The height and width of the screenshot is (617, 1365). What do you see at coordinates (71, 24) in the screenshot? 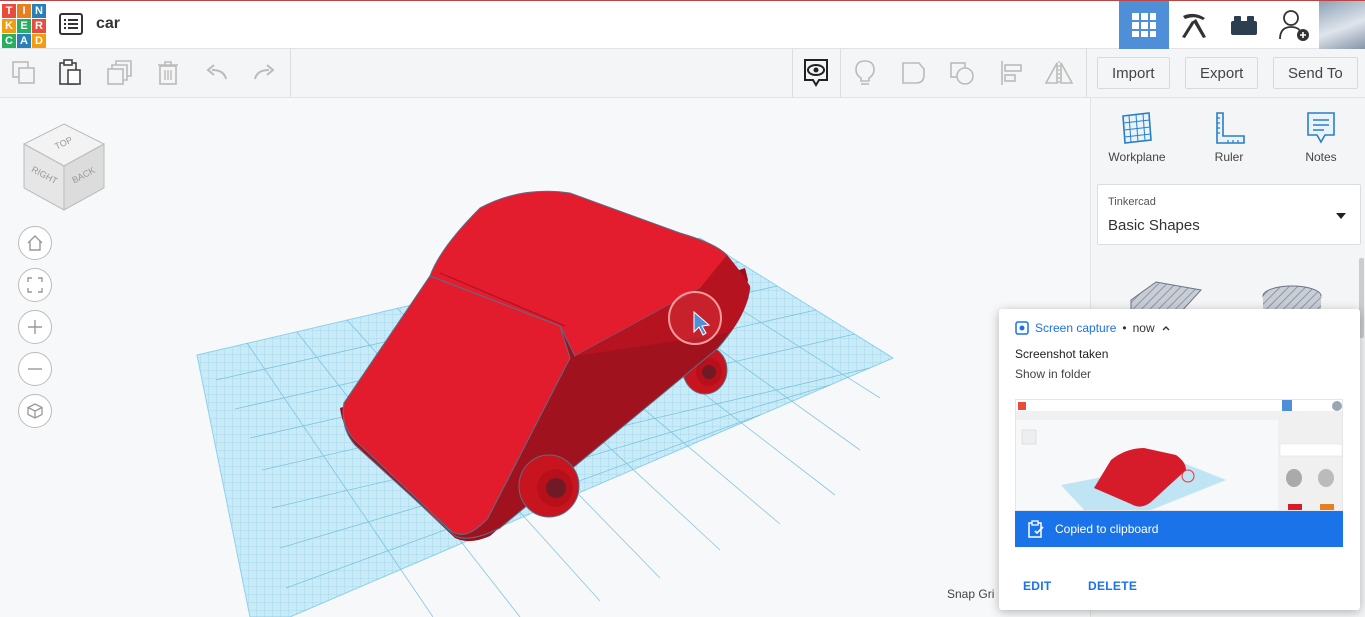
I see `design-list-icon` at bounding box center [71, 24].